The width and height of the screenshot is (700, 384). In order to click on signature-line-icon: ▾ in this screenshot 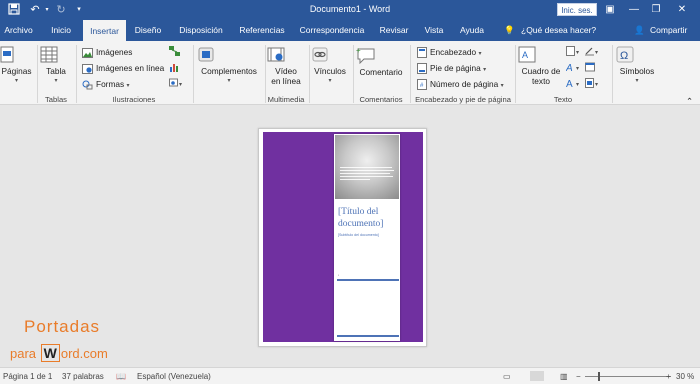, I will do `click(593, 52)`.